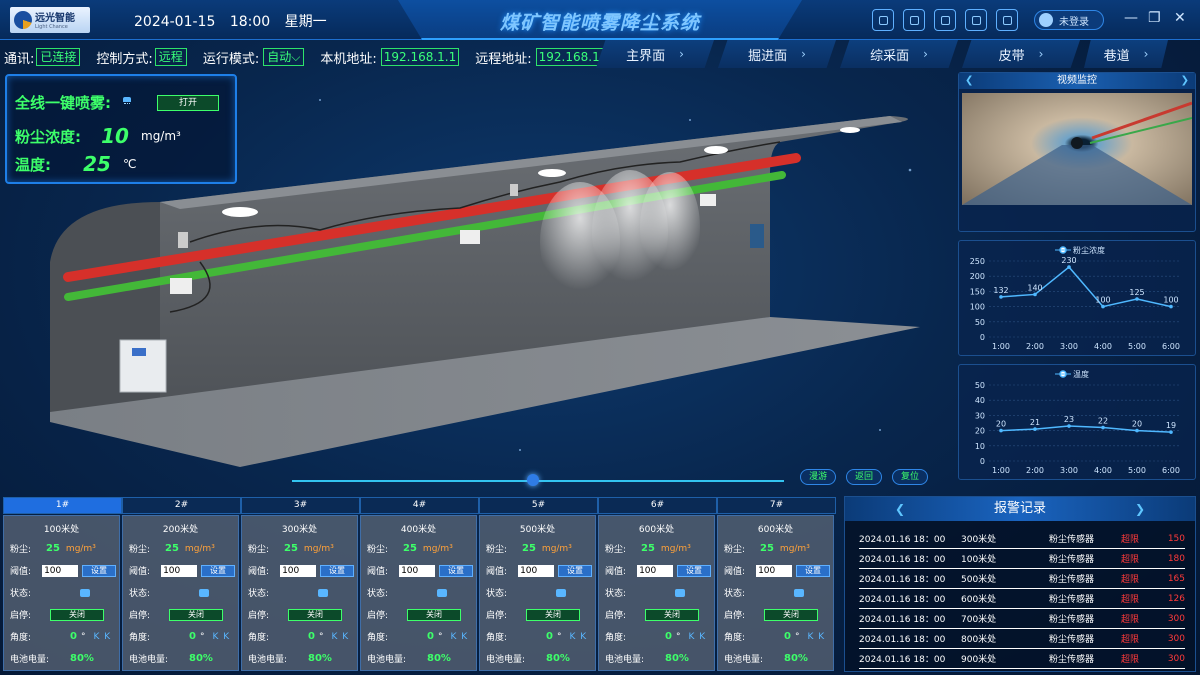 The image size is (1200, 675). Describe the element at coordinates (1154, 18) in the screenshot. I see `restore-icon: ❐` at that location.